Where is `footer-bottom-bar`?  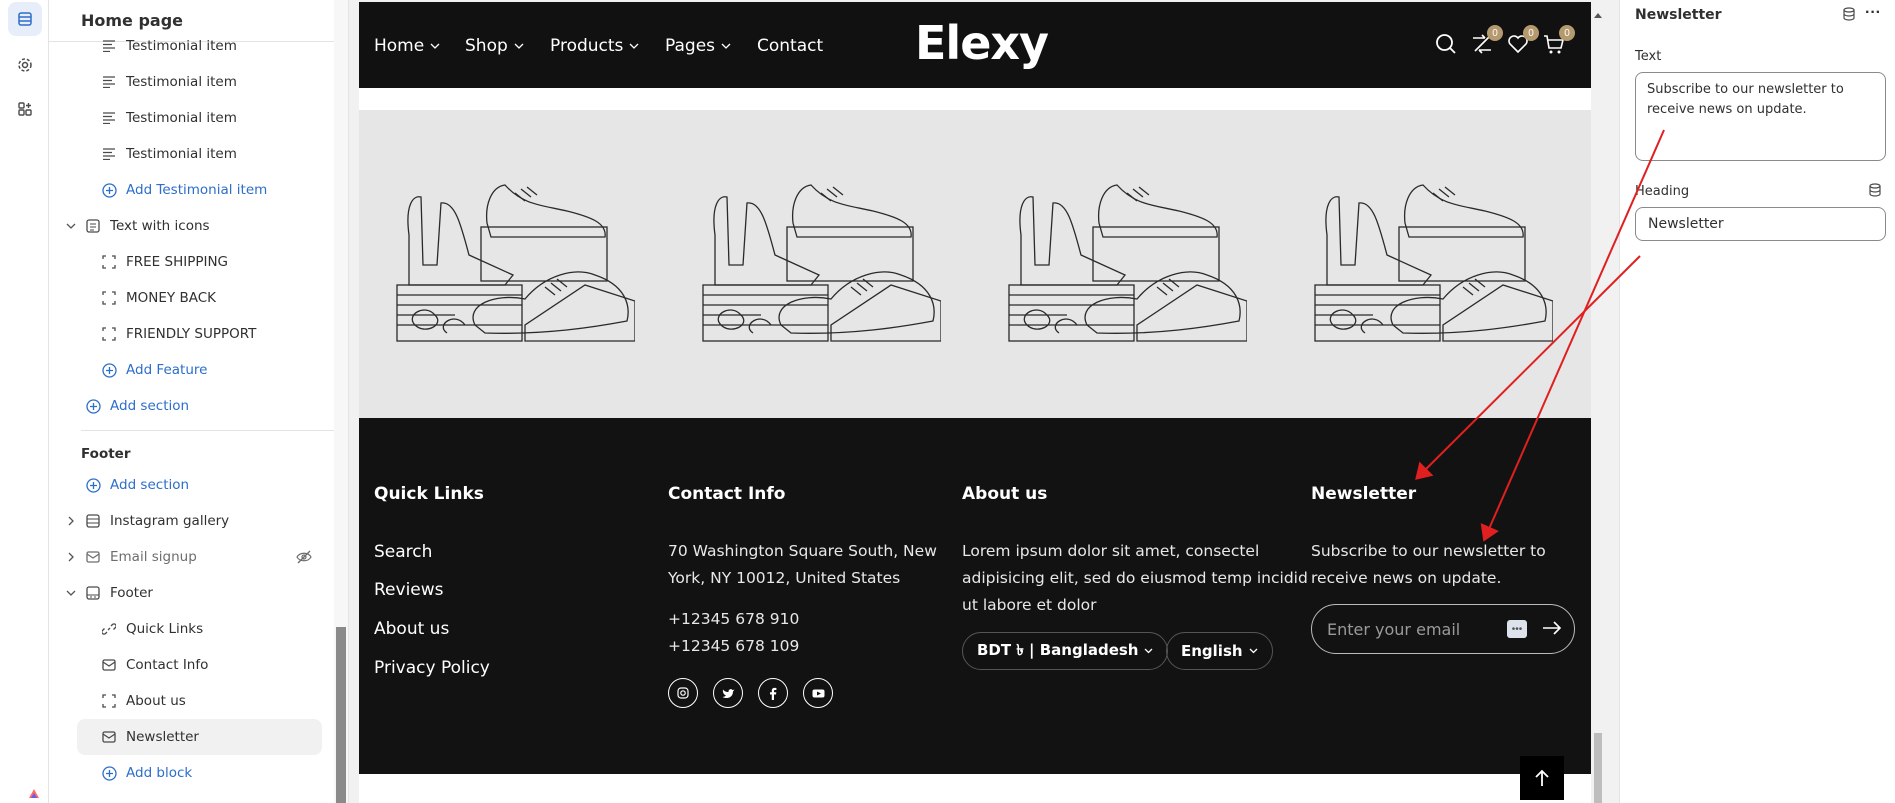
footer-bottom-bar is located at coordinates (975, 788).